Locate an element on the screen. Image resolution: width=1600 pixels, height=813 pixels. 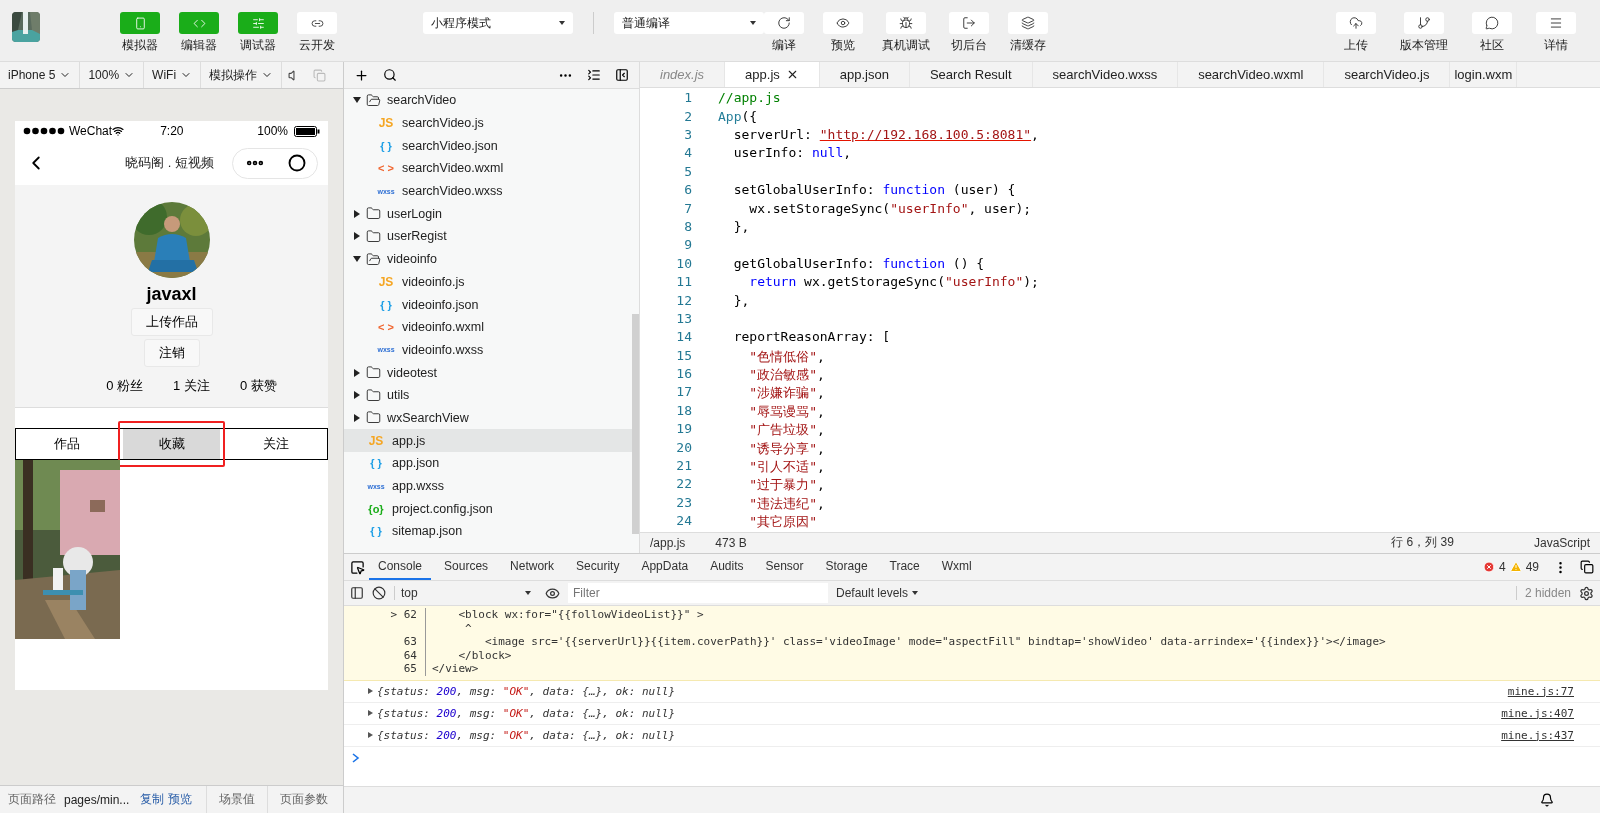
file-name: videoinfo is located at coordinates (412, 259).